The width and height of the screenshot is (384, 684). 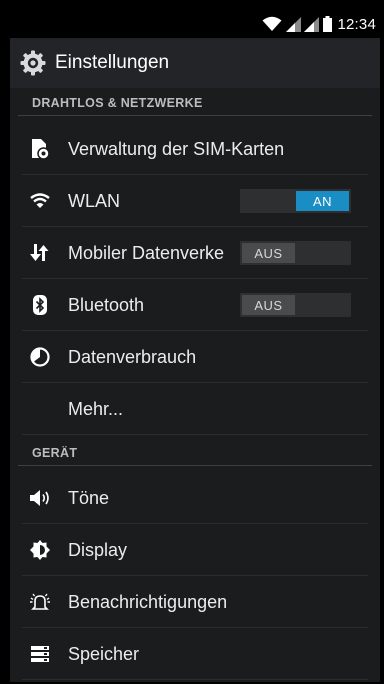 I want to click on notification-bell-icon, so click(x=40, y=602).